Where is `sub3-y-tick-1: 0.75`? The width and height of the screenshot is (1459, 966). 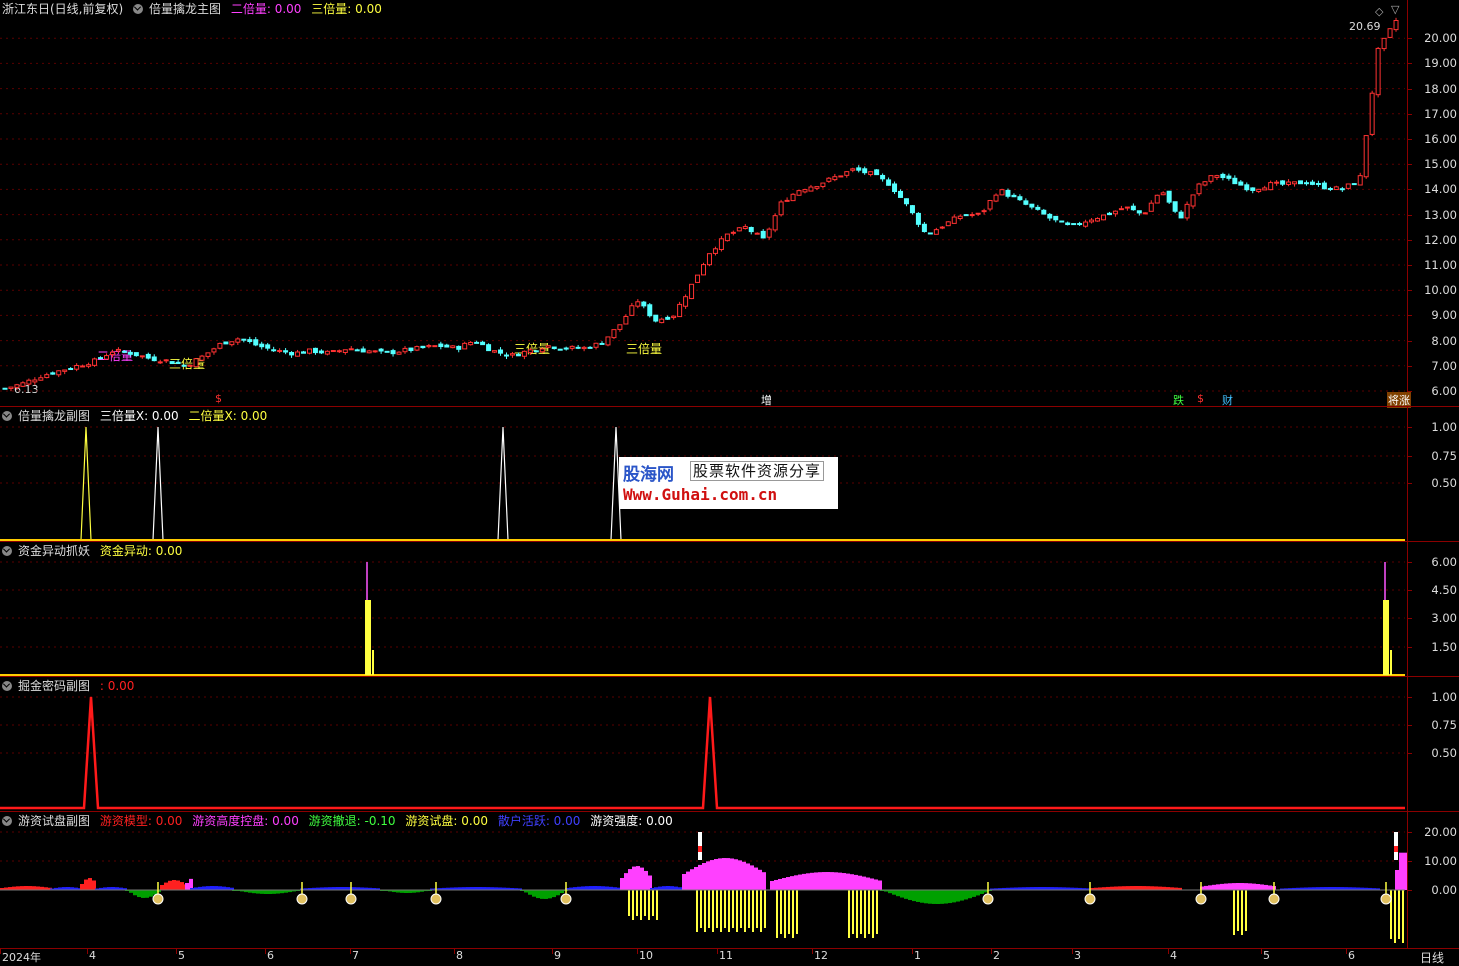
sub3-y-tick-1: 0.75 is located at coordinates (1444, 725).